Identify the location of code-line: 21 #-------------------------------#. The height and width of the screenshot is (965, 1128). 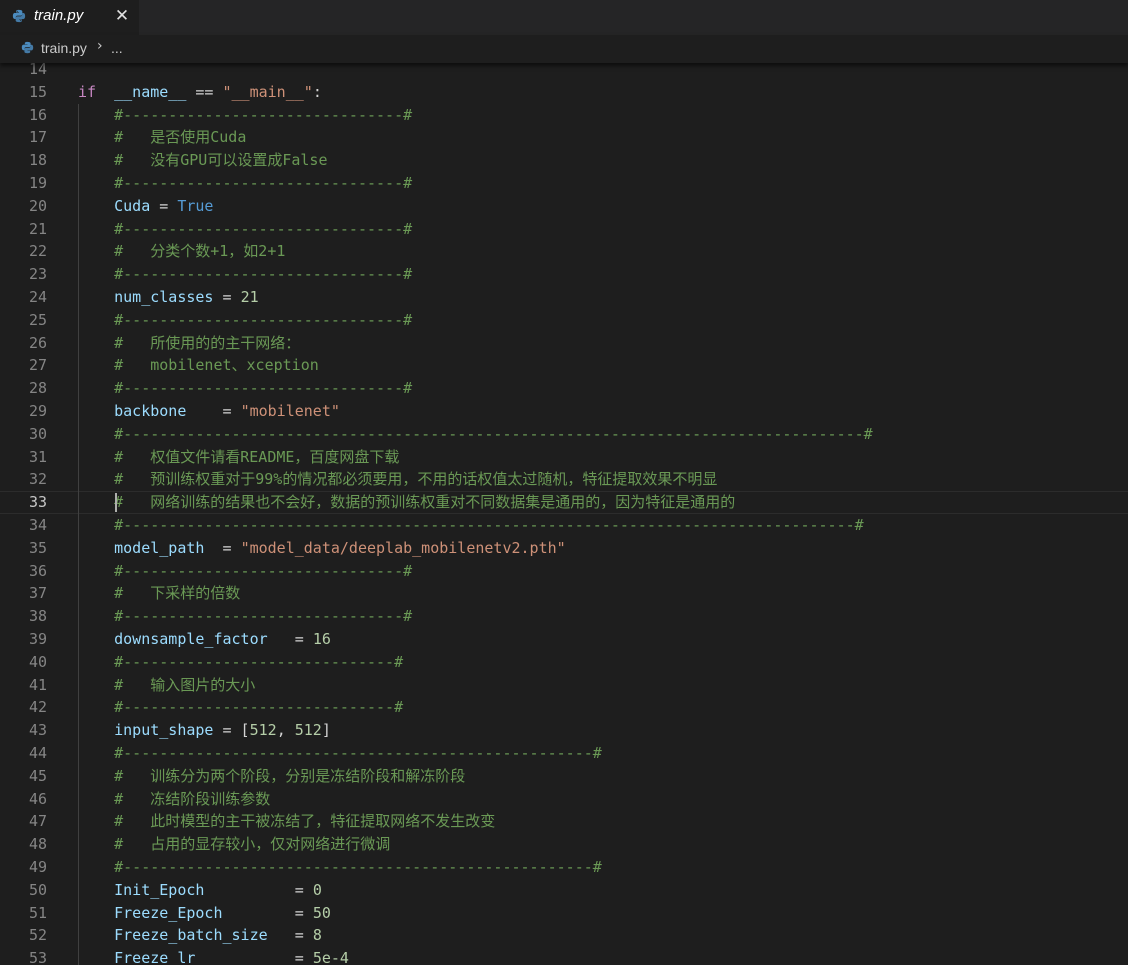
(564, 229).